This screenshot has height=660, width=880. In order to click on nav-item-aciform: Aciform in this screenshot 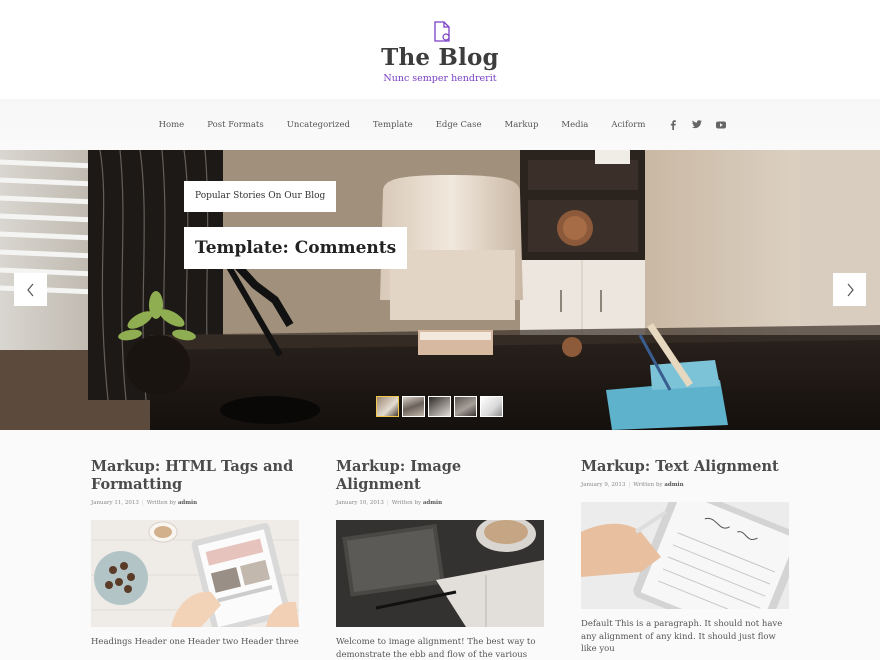, I will do `click(628, 125)`.